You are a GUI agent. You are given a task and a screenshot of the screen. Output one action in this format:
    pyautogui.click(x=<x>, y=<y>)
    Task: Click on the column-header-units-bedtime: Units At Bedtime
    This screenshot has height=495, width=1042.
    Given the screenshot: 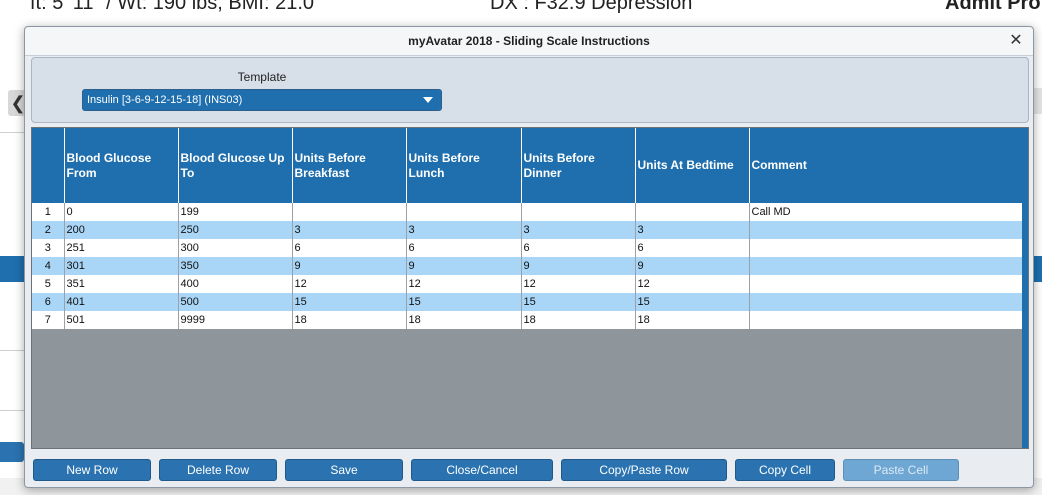 What is the action you would take?
    pyautogui.click(x=692, y=165)
    